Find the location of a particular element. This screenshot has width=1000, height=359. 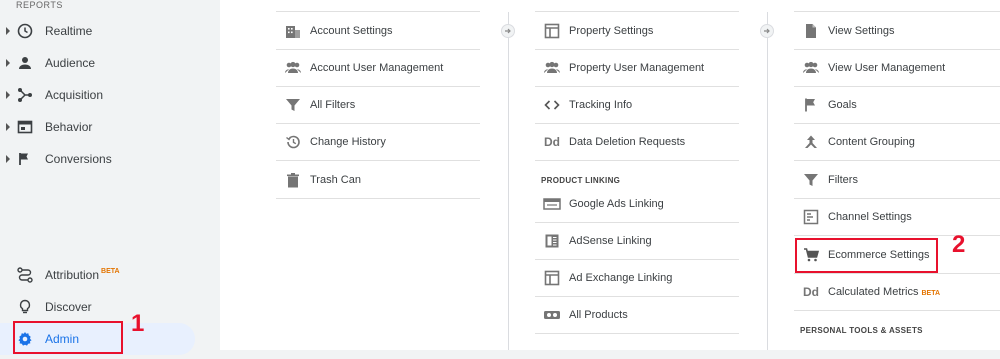

window-icon is located at coordinates (552, 31).